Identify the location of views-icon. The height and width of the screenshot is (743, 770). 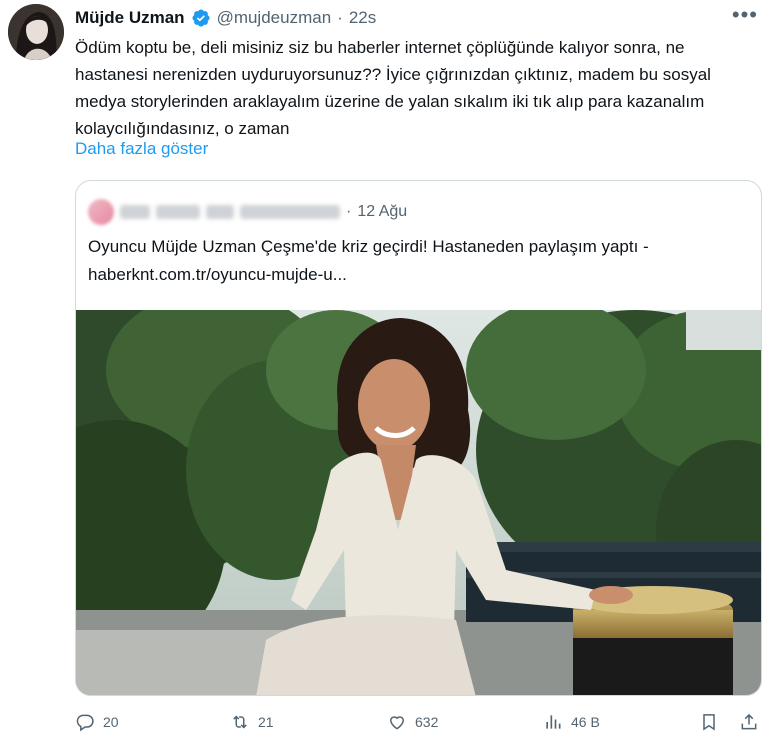
(553, 722).